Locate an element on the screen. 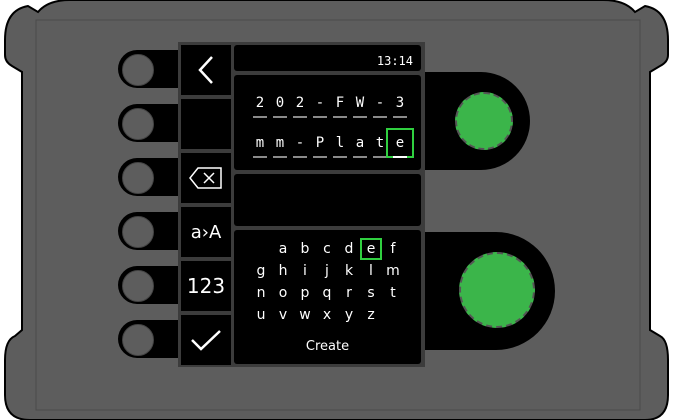 The image size is (673, 420). case-toggle-button: a›A is located at coordinates (206, 232).